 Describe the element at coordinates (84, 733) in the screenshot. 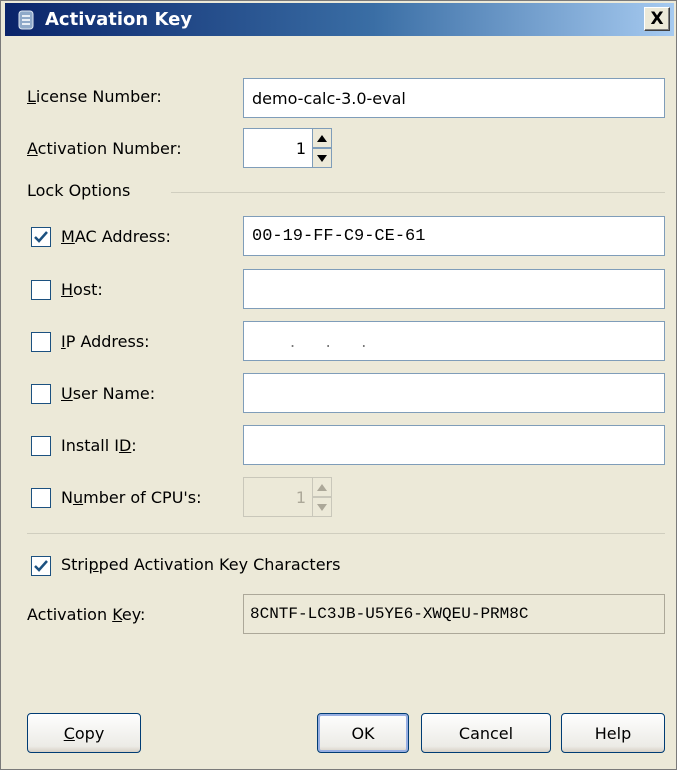

I see `copy-button: Copy` at that location.